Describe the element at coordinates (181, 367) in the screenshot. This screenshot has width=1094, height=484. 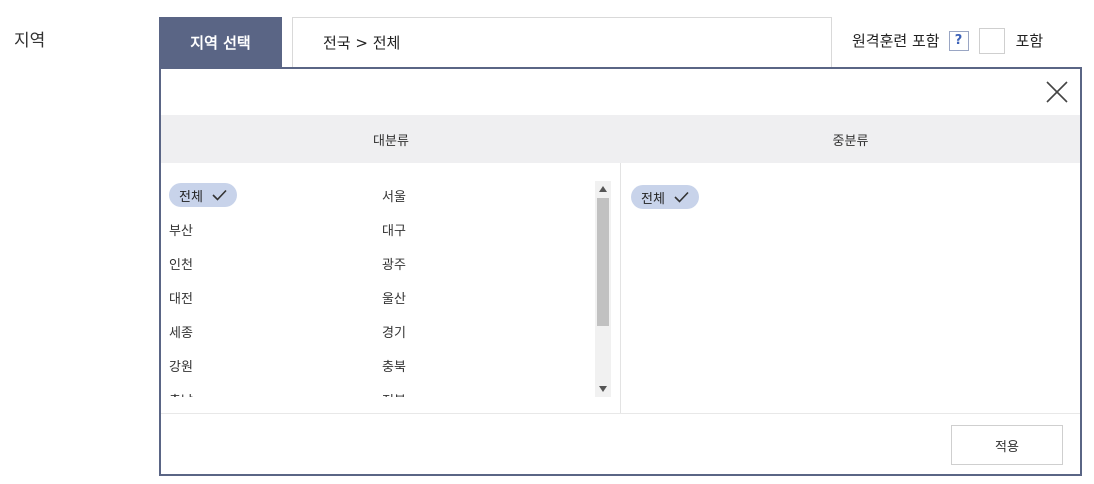
I see `region-option-label: 강원` at that location.